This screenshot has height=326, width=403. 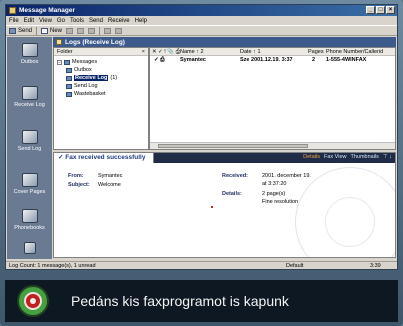 What do you see at coordinates (61, 21) in the screenshot?
I see `menu-go: Go` at bounding box center [61, 21].